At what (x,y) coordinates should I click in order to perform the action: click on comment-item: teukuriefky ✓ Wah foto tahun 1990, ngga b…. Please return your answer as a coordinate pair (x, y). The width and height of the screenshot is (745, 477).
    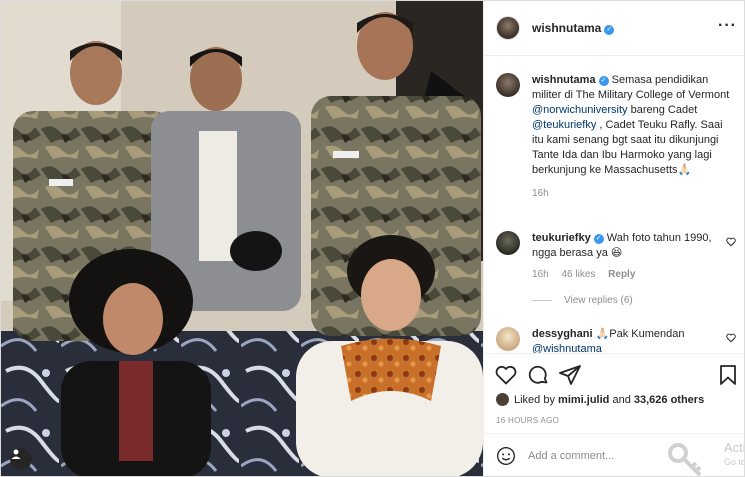
    Looking at the image, I should click on (616, 255).